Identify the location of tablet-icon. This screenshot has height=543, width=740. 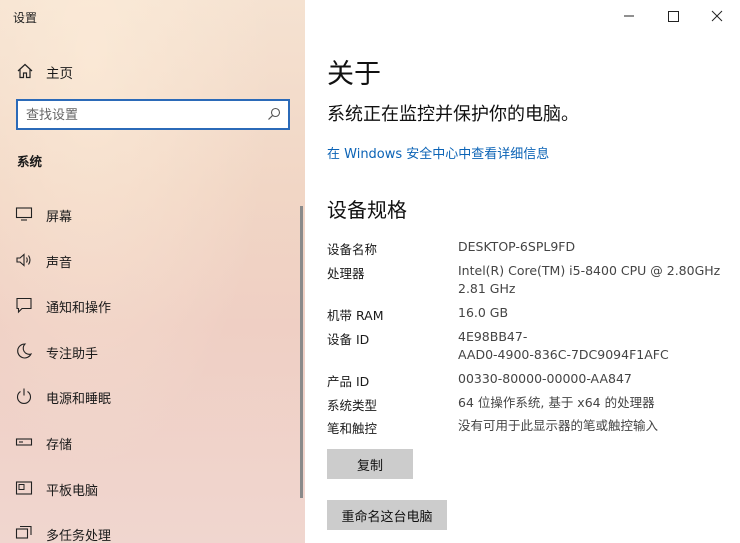
(24, 488).